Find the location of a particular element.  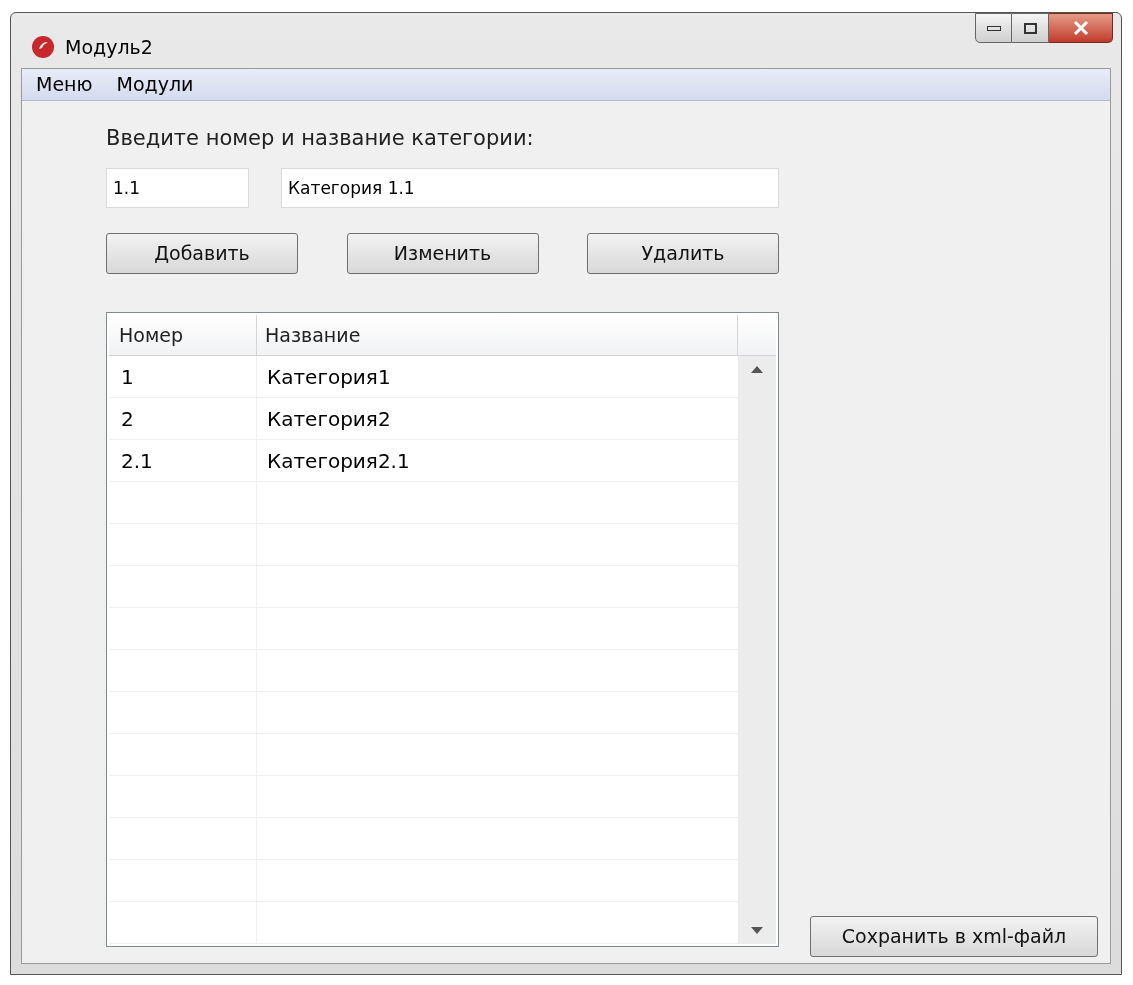

close-icon is located at coordinates (1080, 28).